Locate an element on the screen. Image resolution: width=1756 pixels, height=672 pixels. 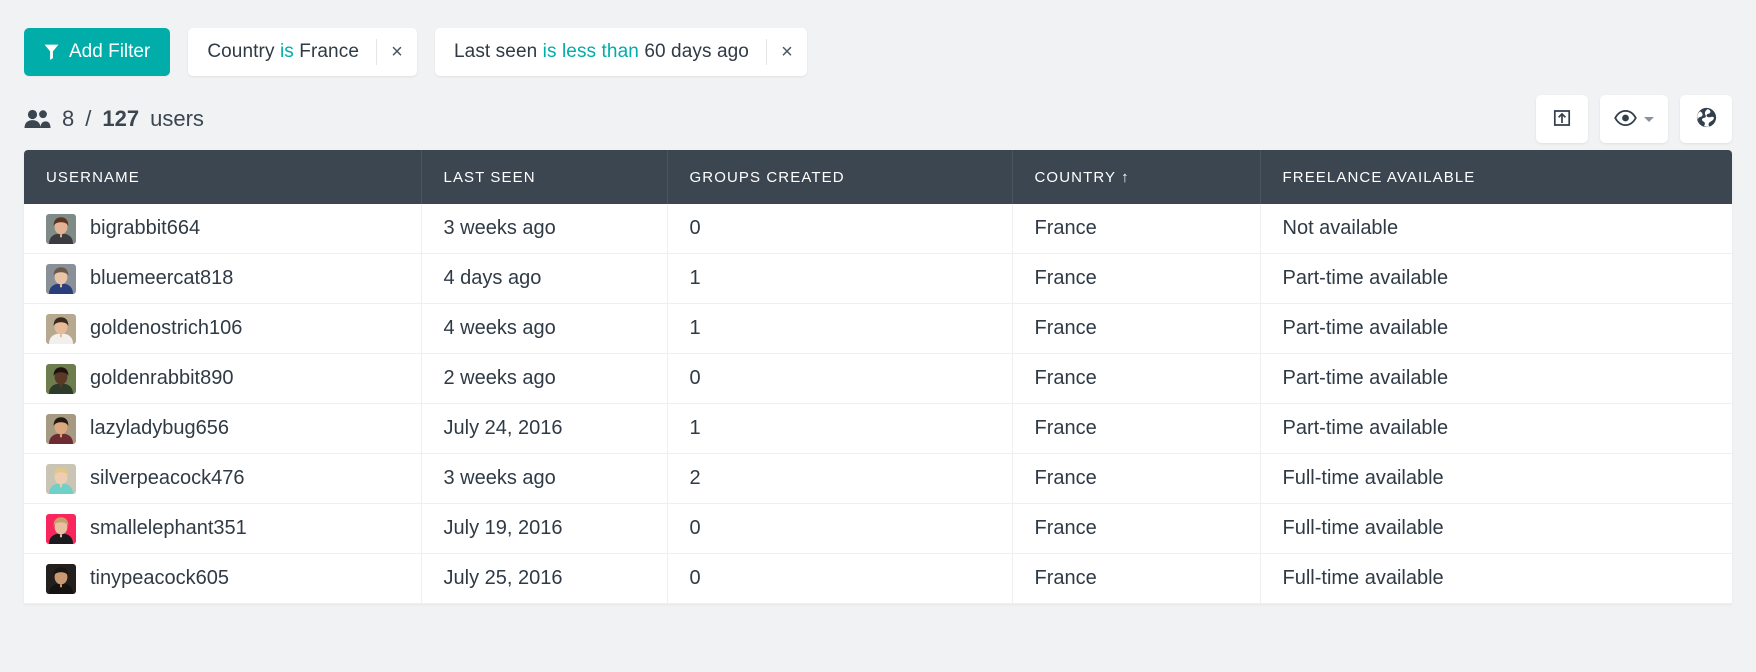
cell-username: smallelephant351 is located at coordinates (223, 528).